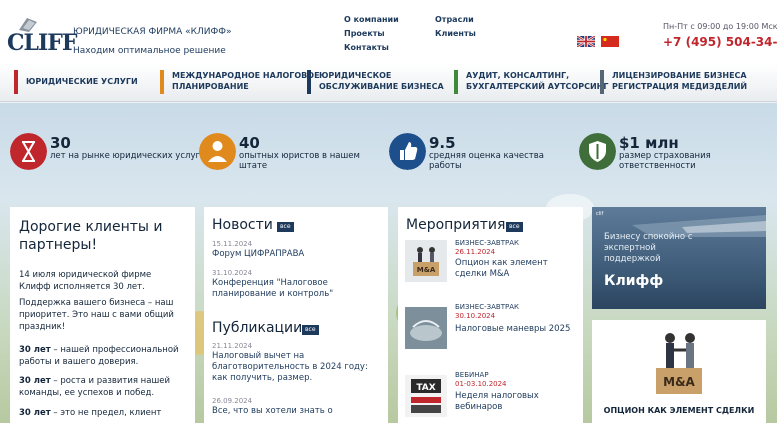  I want to click on event-date: 26.11.2024, so click(475, 252).